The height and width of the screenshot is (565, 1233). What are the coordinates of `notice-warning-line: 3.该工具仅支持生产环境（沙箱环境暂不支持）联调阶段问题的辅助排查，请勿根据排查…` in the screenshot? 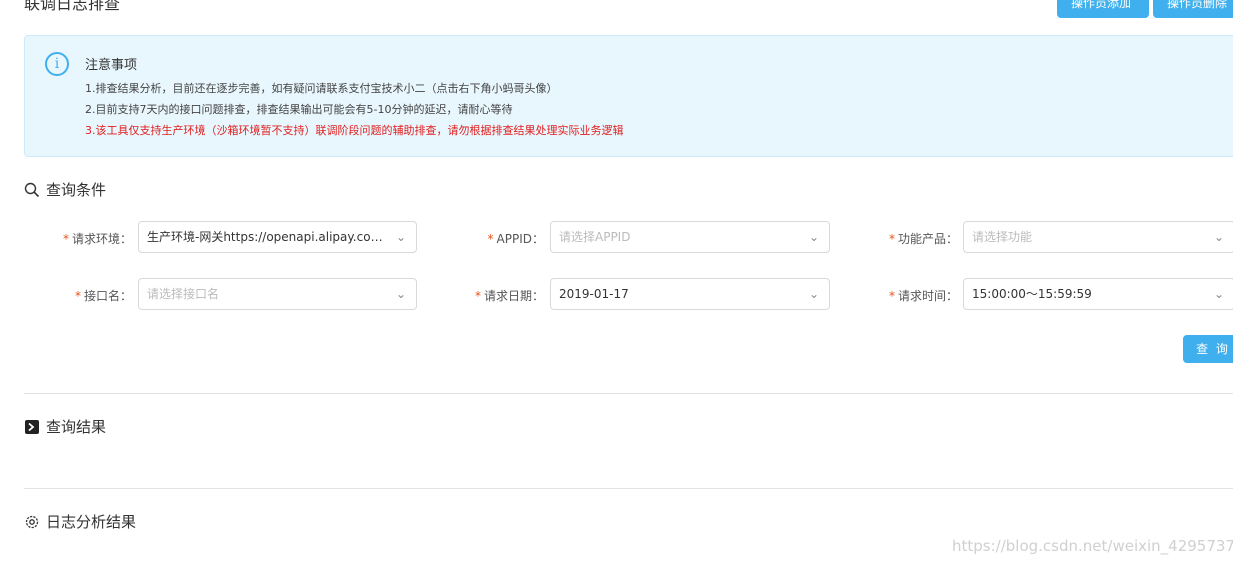 It's located at (354, 130).